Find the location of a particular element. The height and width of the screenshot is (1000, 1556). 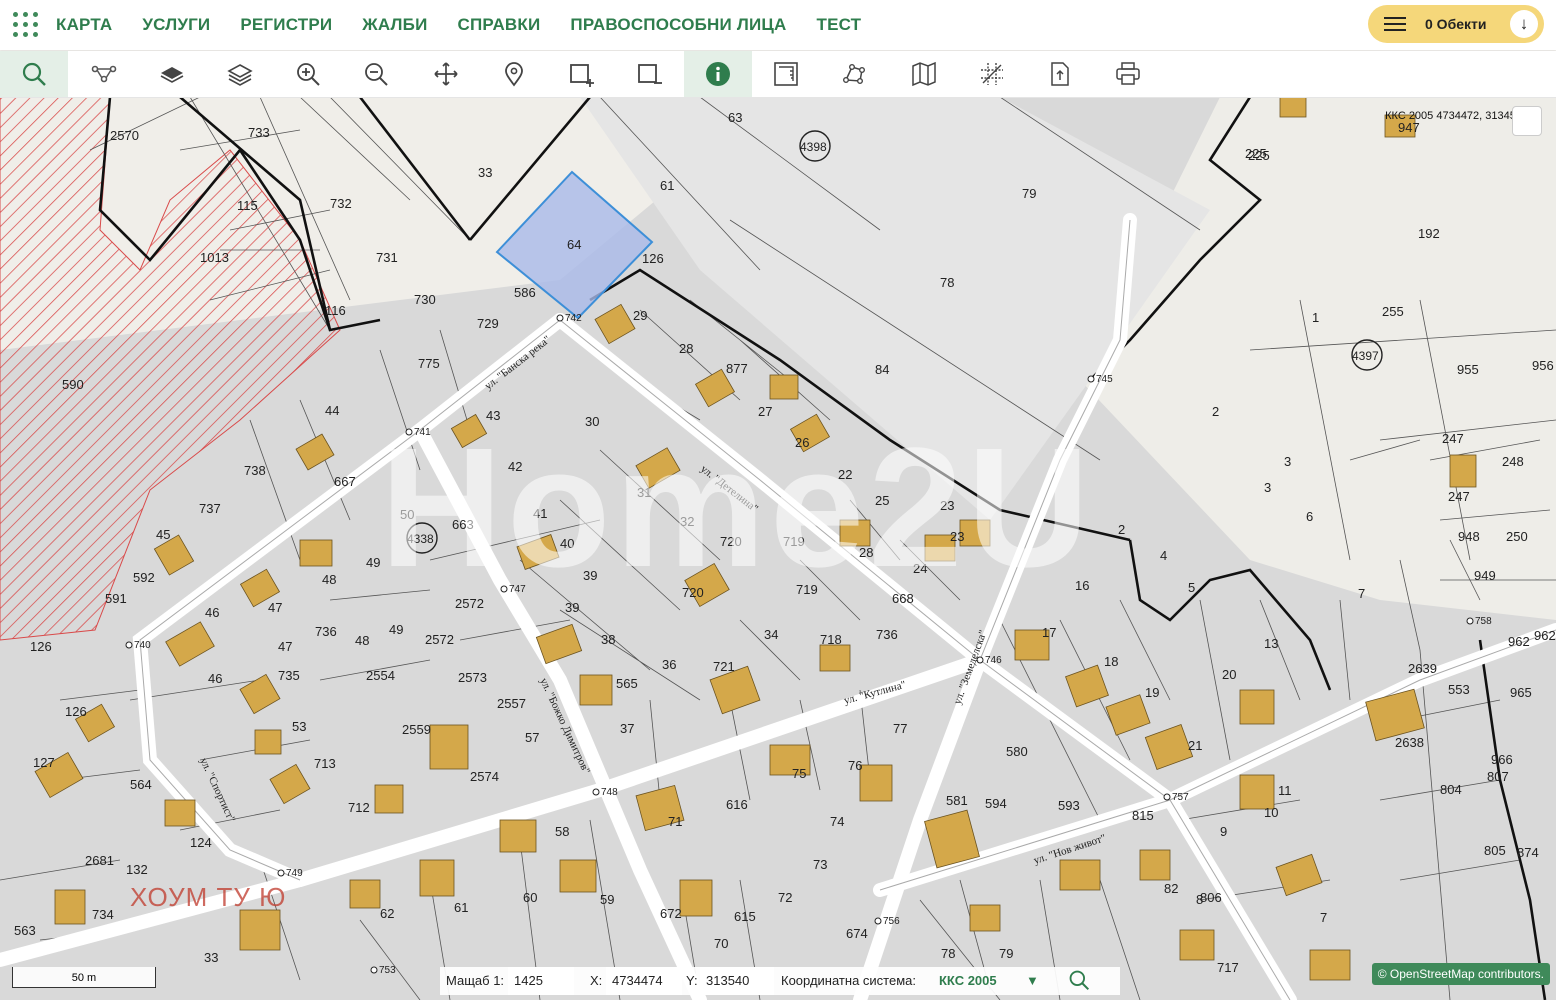

zoom-out-icon is located at coordinates (376, 74).